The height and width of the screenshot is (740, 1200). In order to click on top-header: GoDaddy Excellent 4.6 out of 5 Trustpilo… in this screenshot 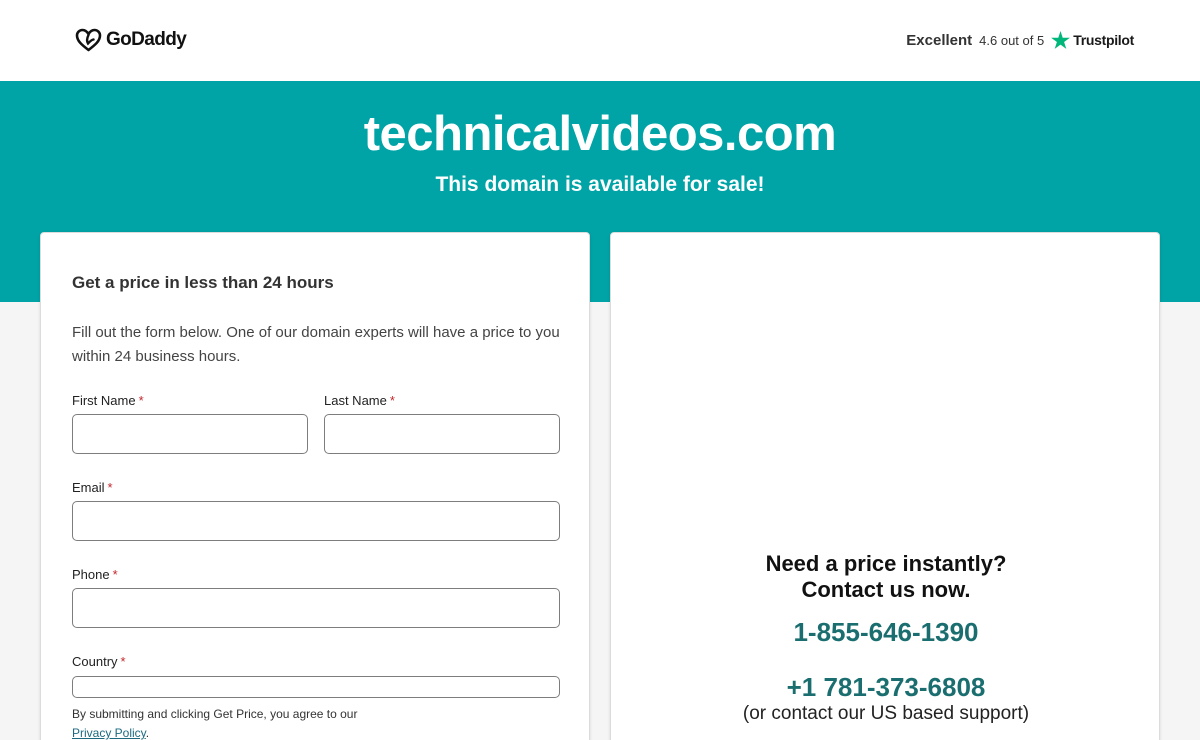, I will do `click(600, 40)`.